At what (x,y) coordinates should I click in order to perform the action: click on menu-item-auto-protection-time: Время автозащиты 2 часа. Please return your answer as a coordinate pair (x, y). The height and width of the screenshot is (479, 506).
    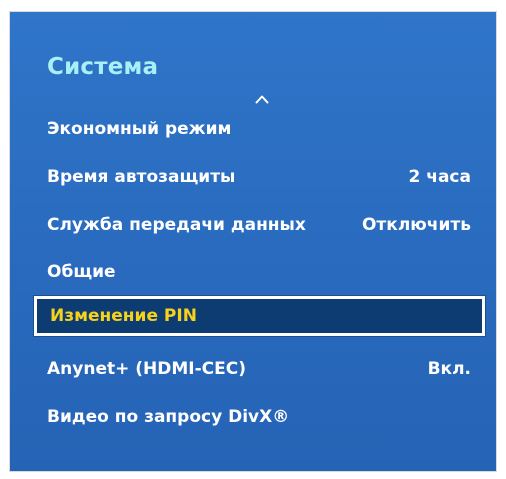
    Looking at the image, I should click on (259, 177).